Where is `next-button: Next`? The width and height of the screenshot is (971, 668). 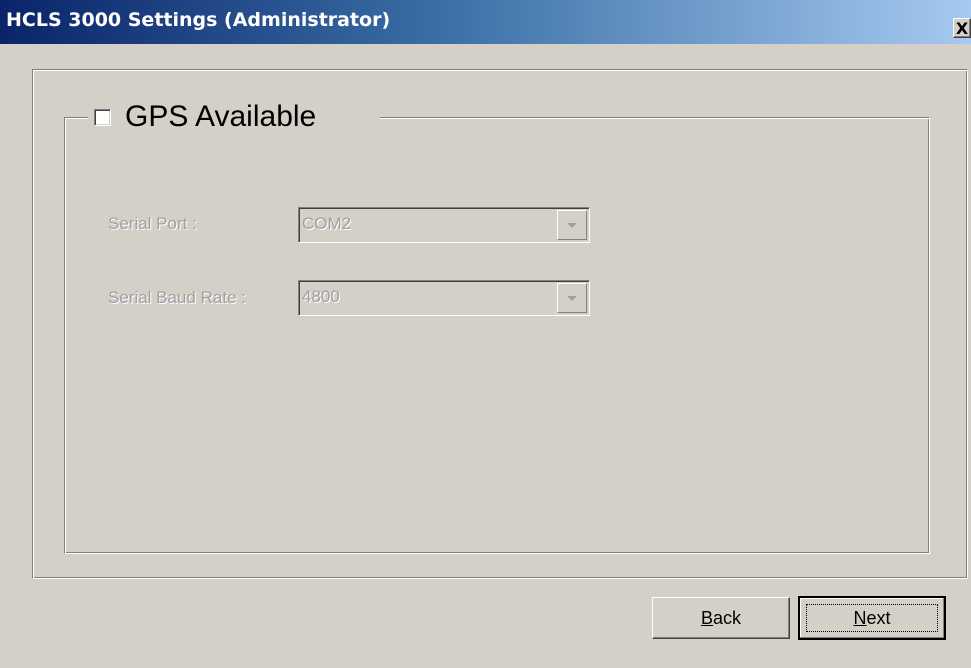 next-button: Next is located at coordinates (872, 618).